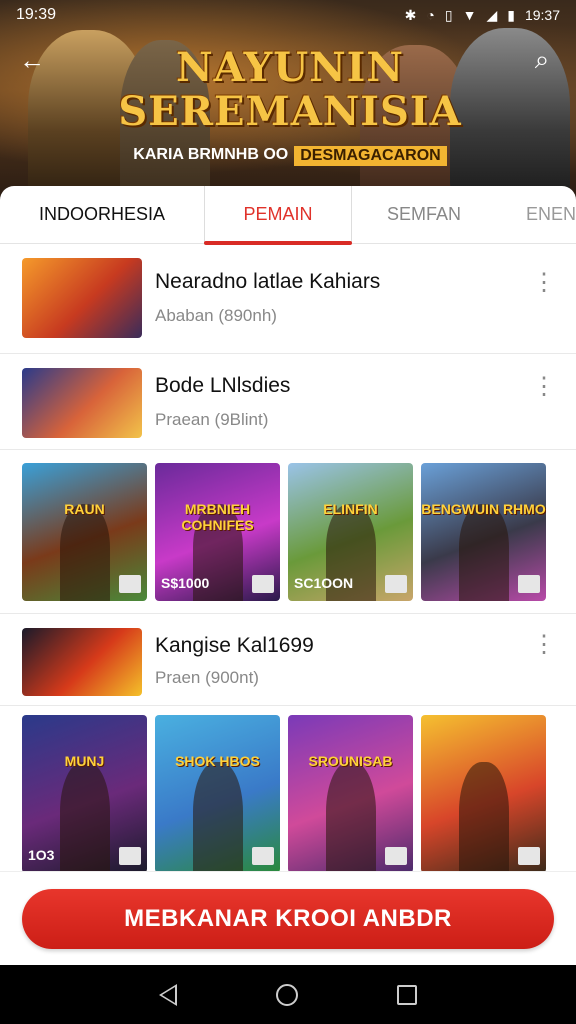 Image resolution: width=576 pixels, height=1024 pixels. I want to click on tab-pemain: PEMAIN, so click(278, 214).